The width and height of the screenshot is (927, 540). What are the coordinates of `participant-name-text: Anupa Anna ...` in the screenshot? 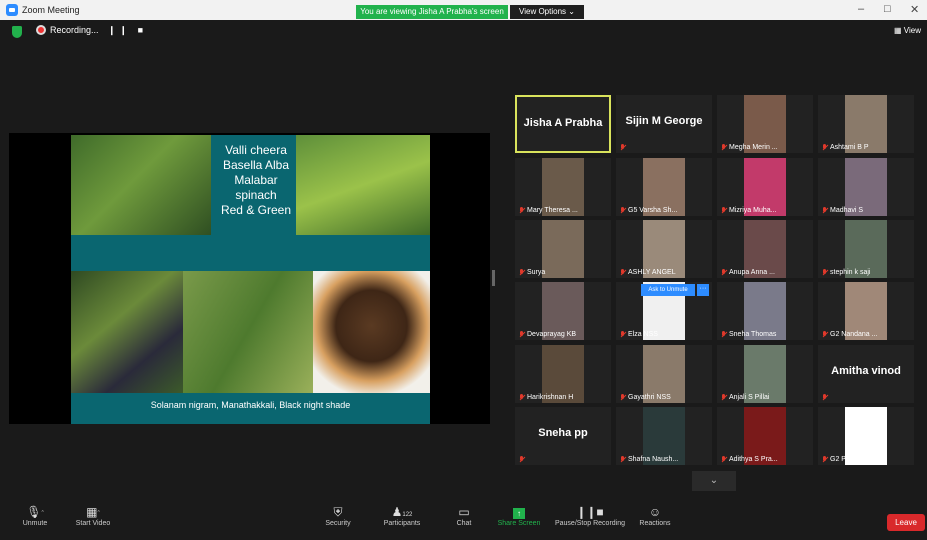 It's located at (752, 272).